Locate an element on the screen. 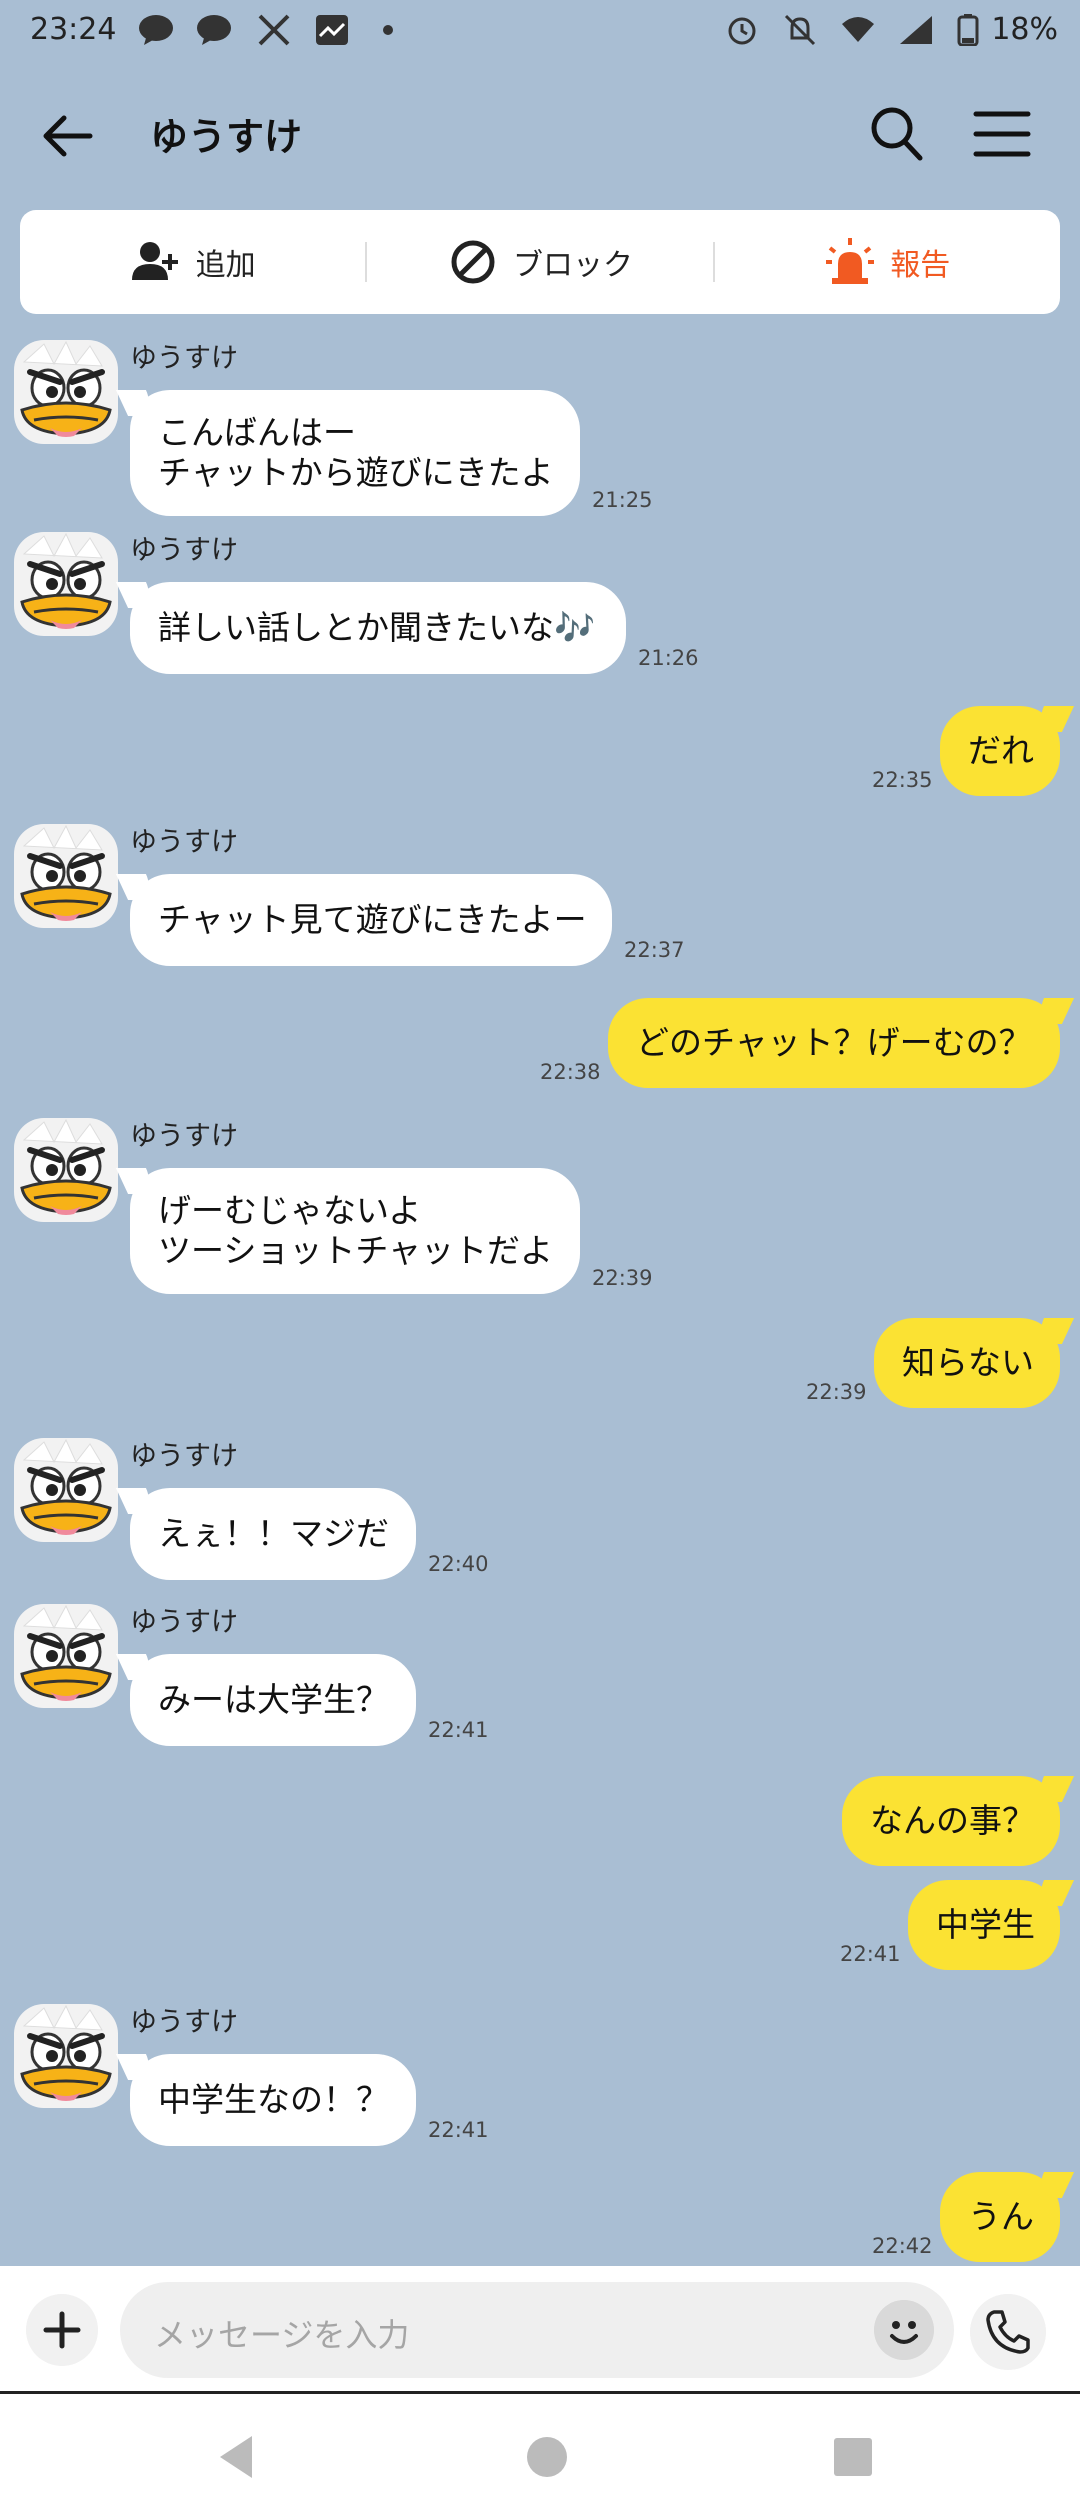  message-timestamp: 22:35 is located at coordinates (902, 780).